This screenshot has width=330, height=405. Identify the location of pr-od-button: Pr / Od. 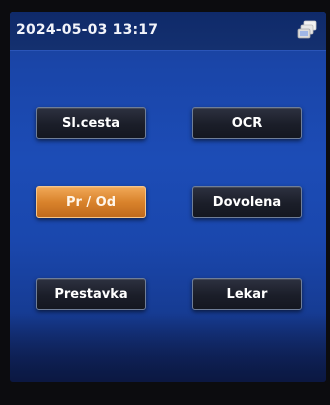
(91, 202).